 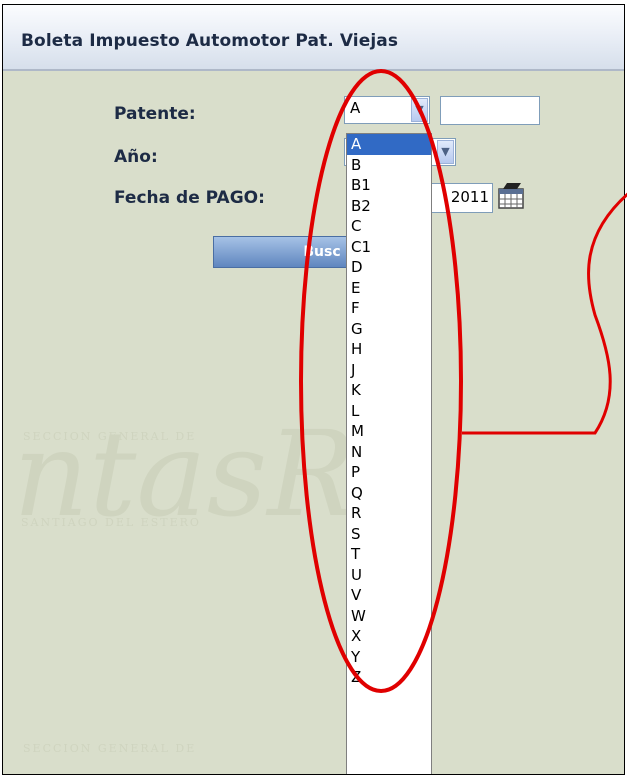 I want to click on calendar-icon, so click(x=511, y=195).